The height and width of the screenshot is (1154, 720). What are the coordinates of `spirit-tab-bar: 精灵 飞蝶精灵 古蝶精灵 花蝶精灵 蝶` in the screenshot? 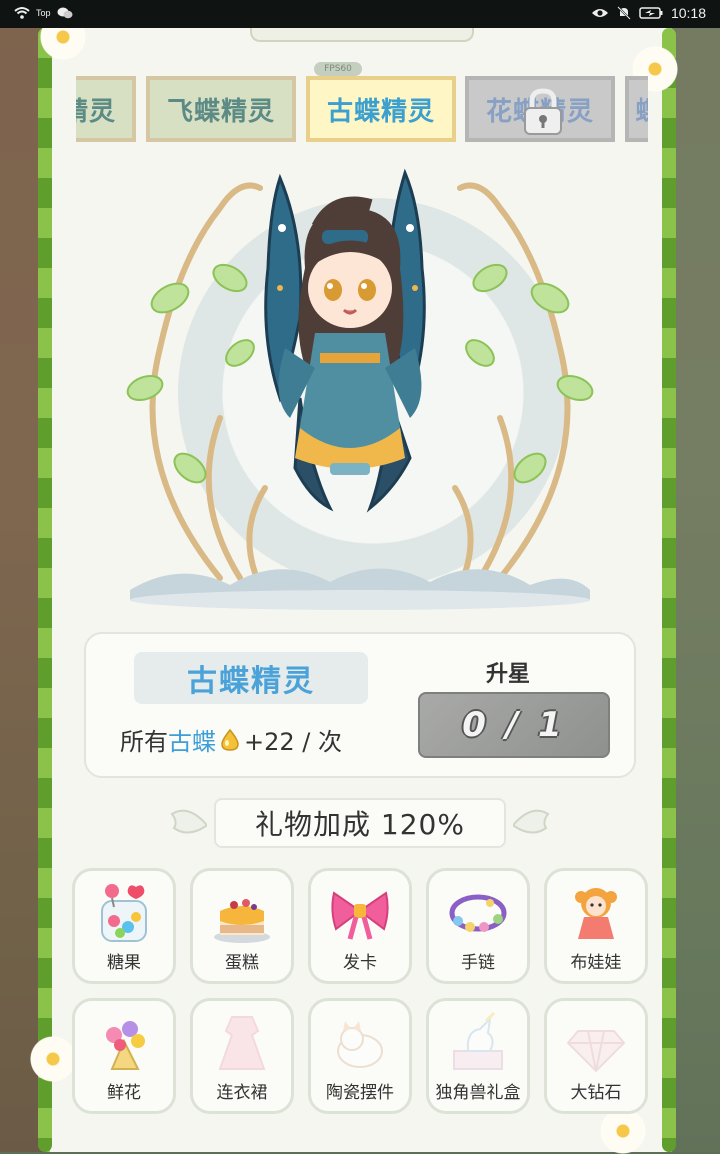 It's located at (362, 110).